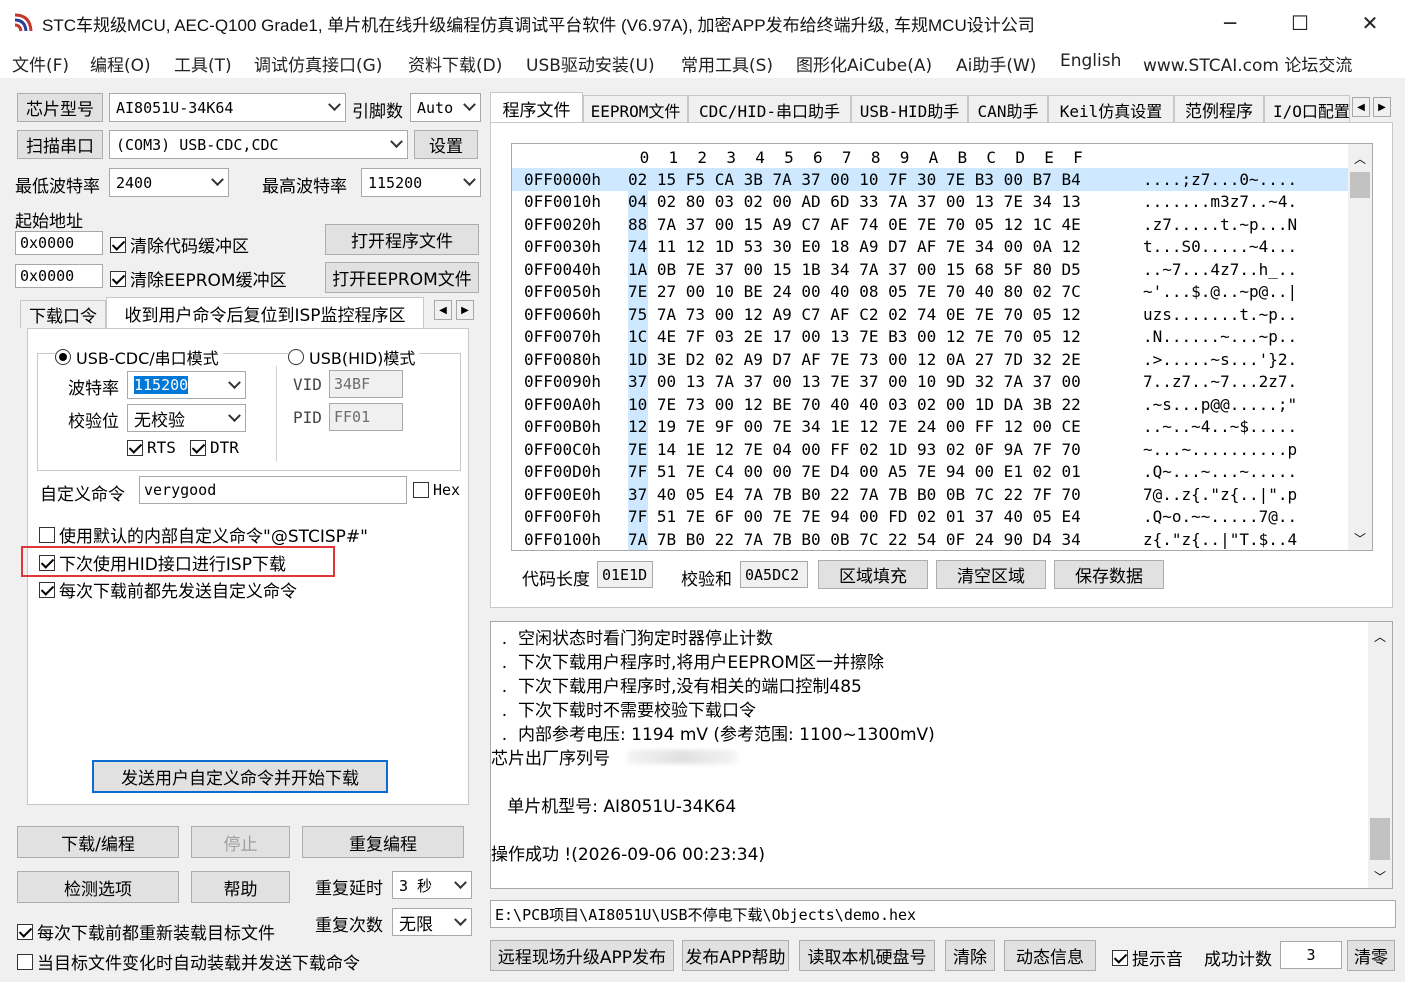  What do you see at coordinates (366, 417) in the screenshot?
I see `pid-input: FF01` at bounding box center [366, 417].